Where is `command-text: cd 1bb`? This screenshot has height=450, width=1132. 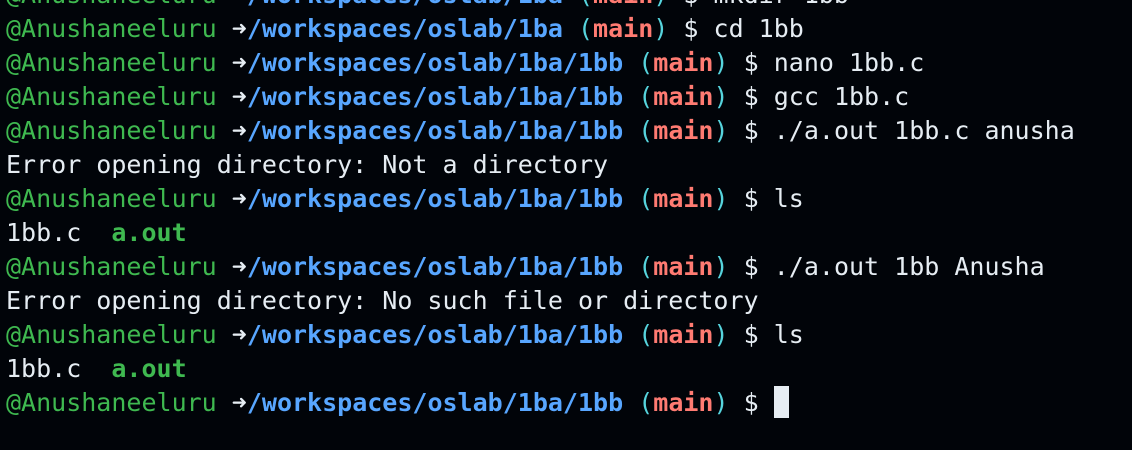
command-text: cd 1bb is located at coordinates (758, 28).